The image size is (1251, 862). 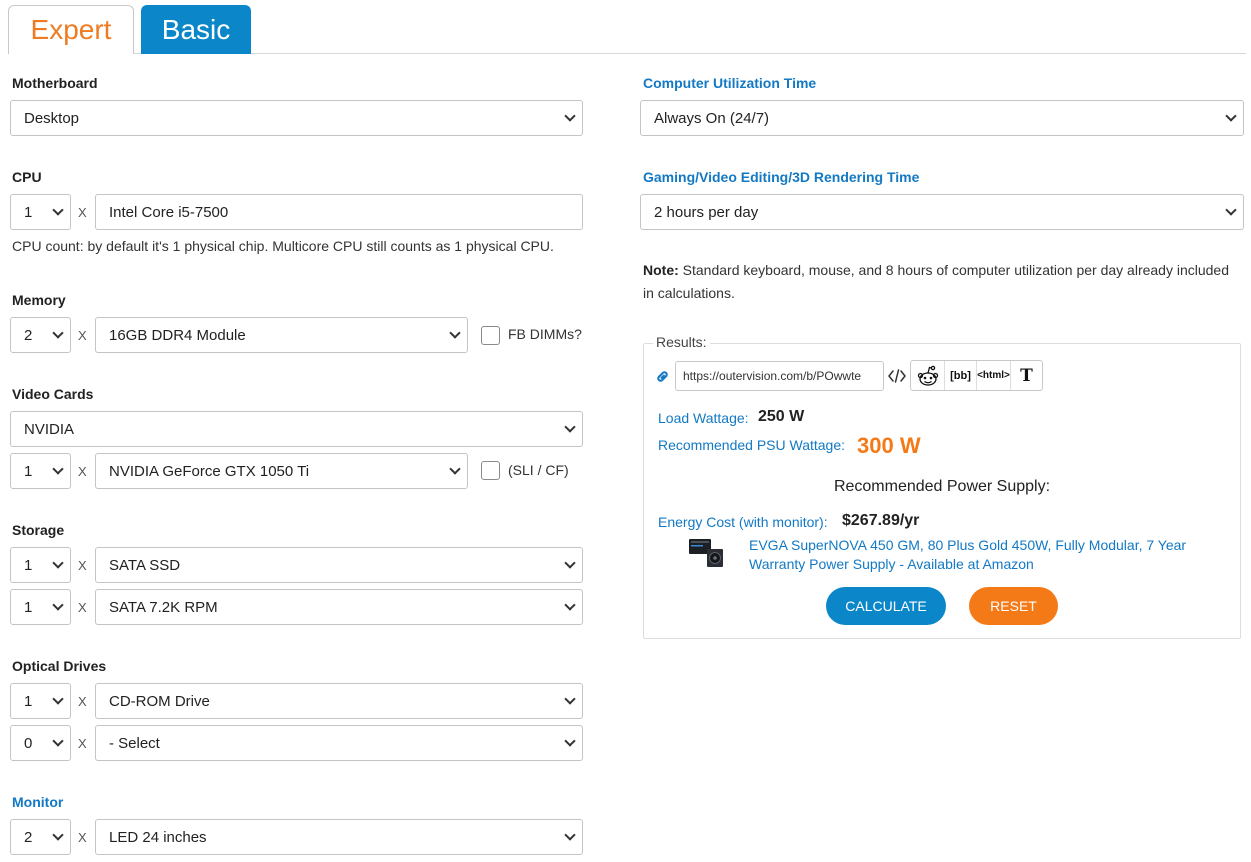 I want to click on optical-count-select: 0, so click(x=40, y=743).